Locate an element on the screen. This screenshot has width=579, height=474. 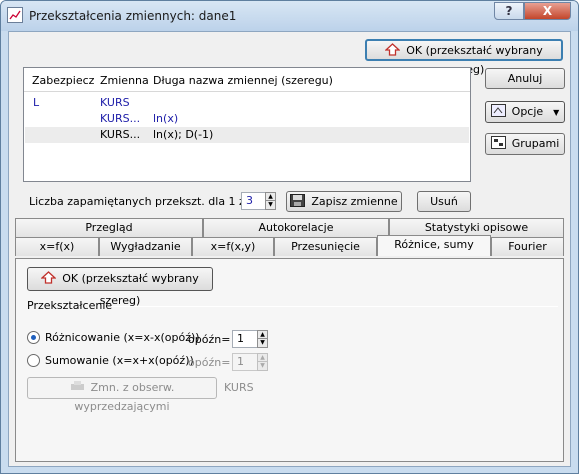
tab-fourier: Fourier is located at coordinates (527, 246).